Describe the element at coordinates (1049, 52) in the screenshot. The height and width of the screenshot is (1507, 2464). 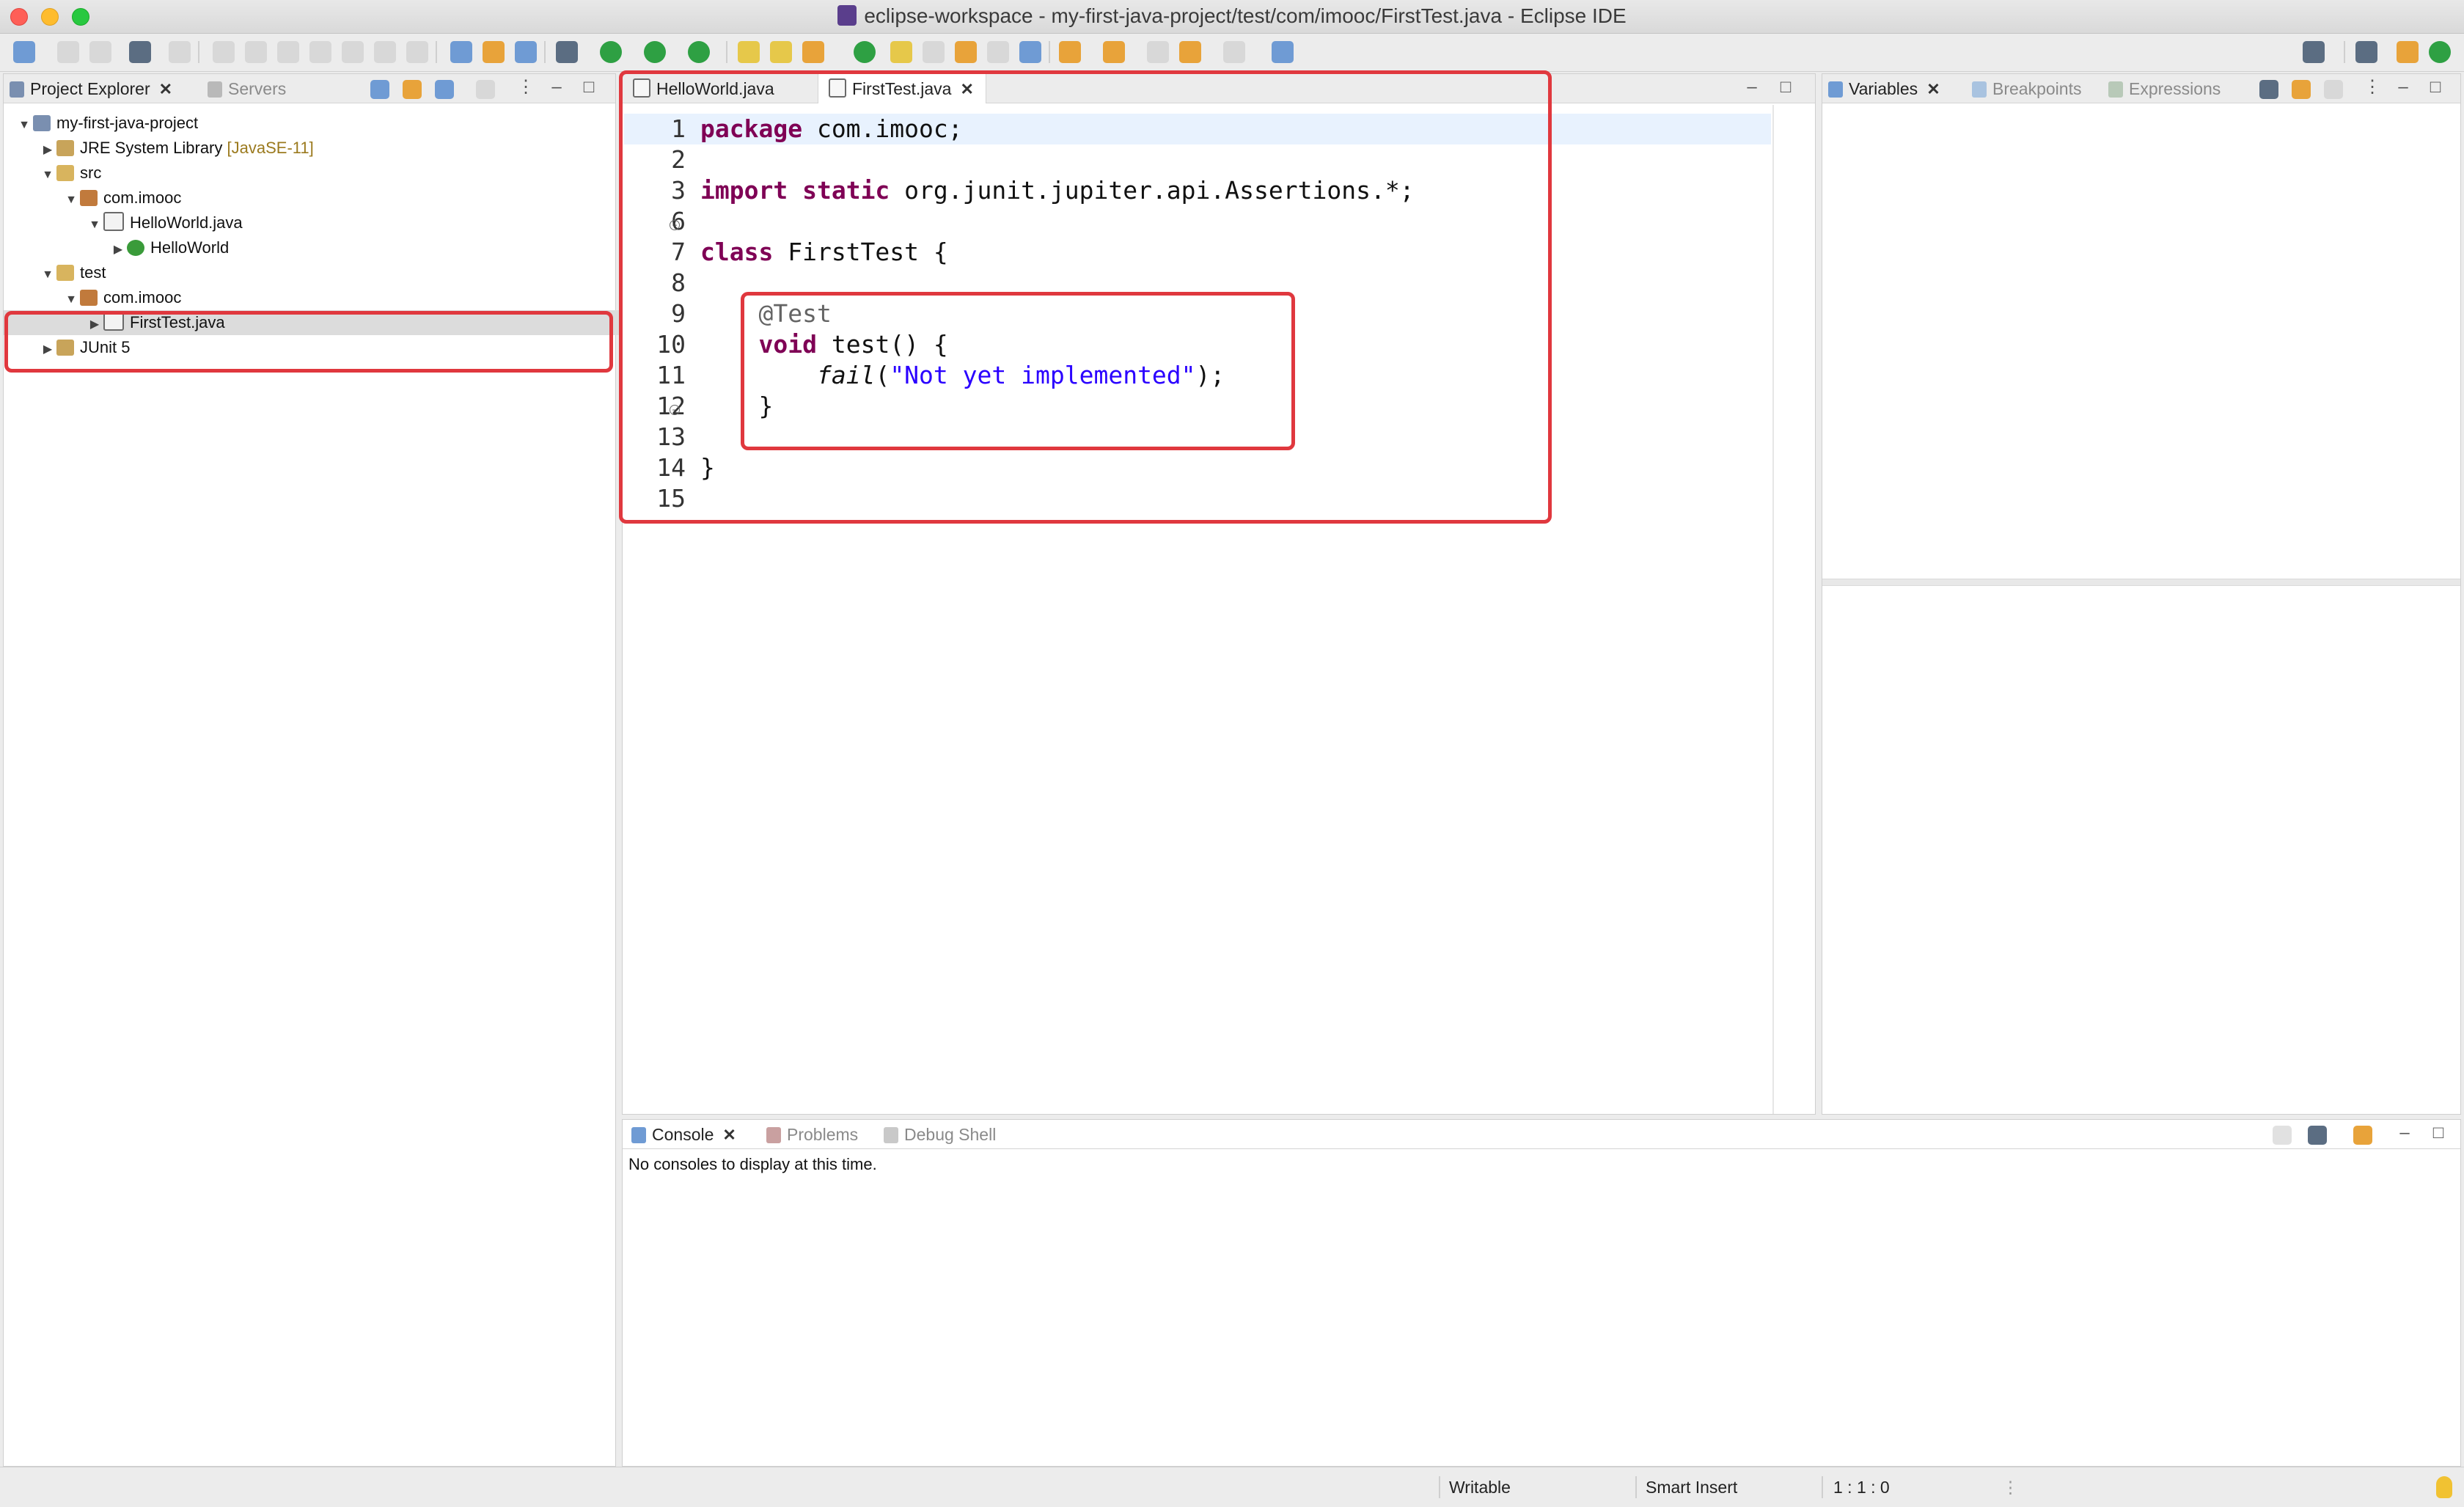
I see `toolbar-separator` at that location.